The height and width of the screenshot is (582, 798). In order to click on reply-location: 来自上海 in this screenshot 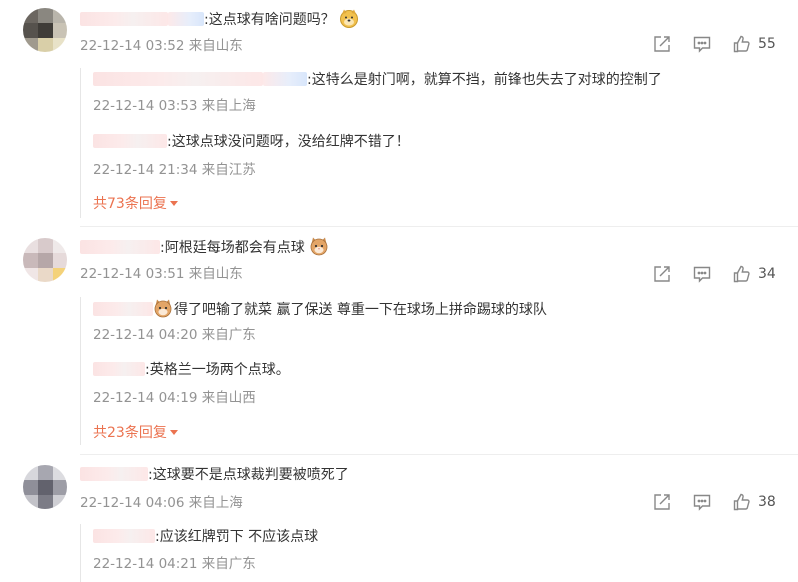, I will do `click(228, 106)`.